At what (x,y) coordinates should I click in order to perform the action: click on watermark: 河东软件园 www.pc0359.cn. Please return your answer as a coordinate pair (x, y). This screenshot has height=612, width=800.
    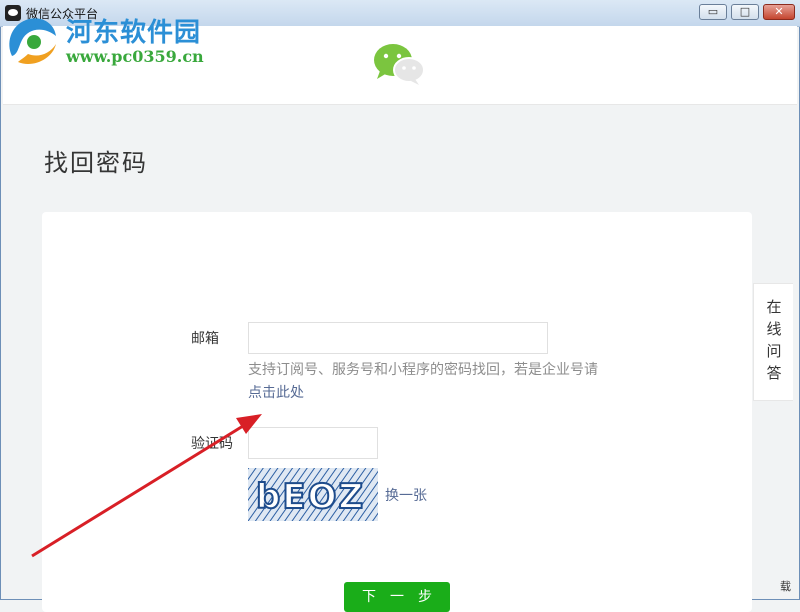
    Looking at the image, I should click on (109, 40).